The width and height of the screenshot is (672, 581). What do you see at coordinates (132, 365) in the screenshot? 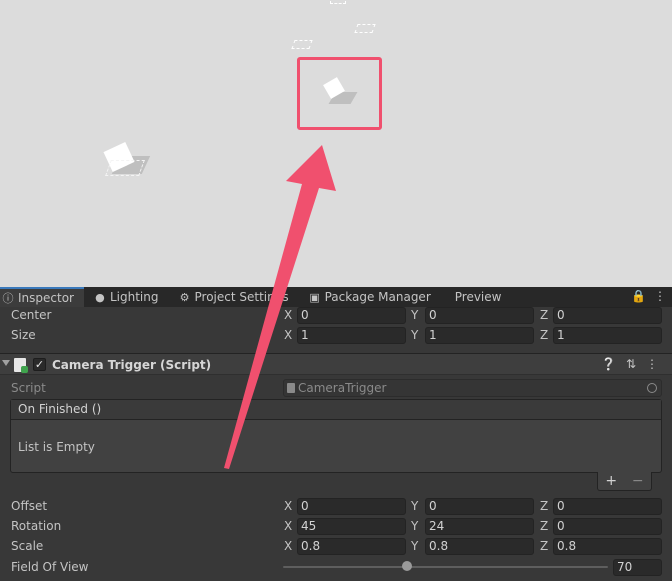
I see `component-title: Camera Trigger (Script)` at bounding box center [132, 365].